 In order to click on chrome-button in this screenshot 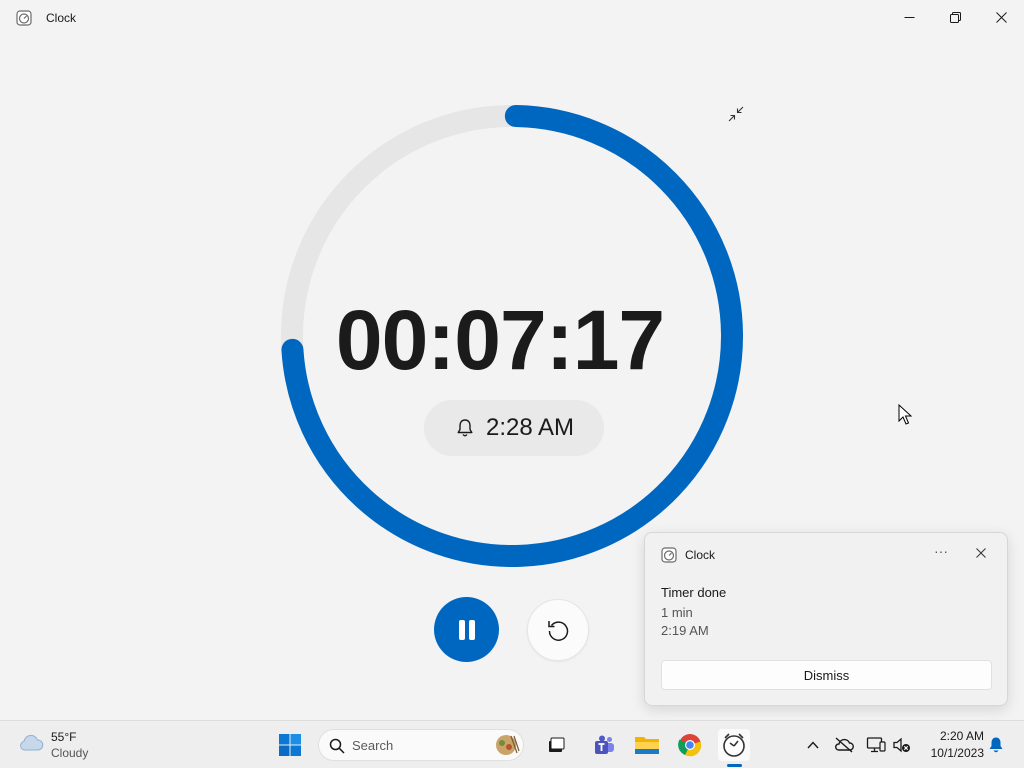, I will do `click(690, 745)`.